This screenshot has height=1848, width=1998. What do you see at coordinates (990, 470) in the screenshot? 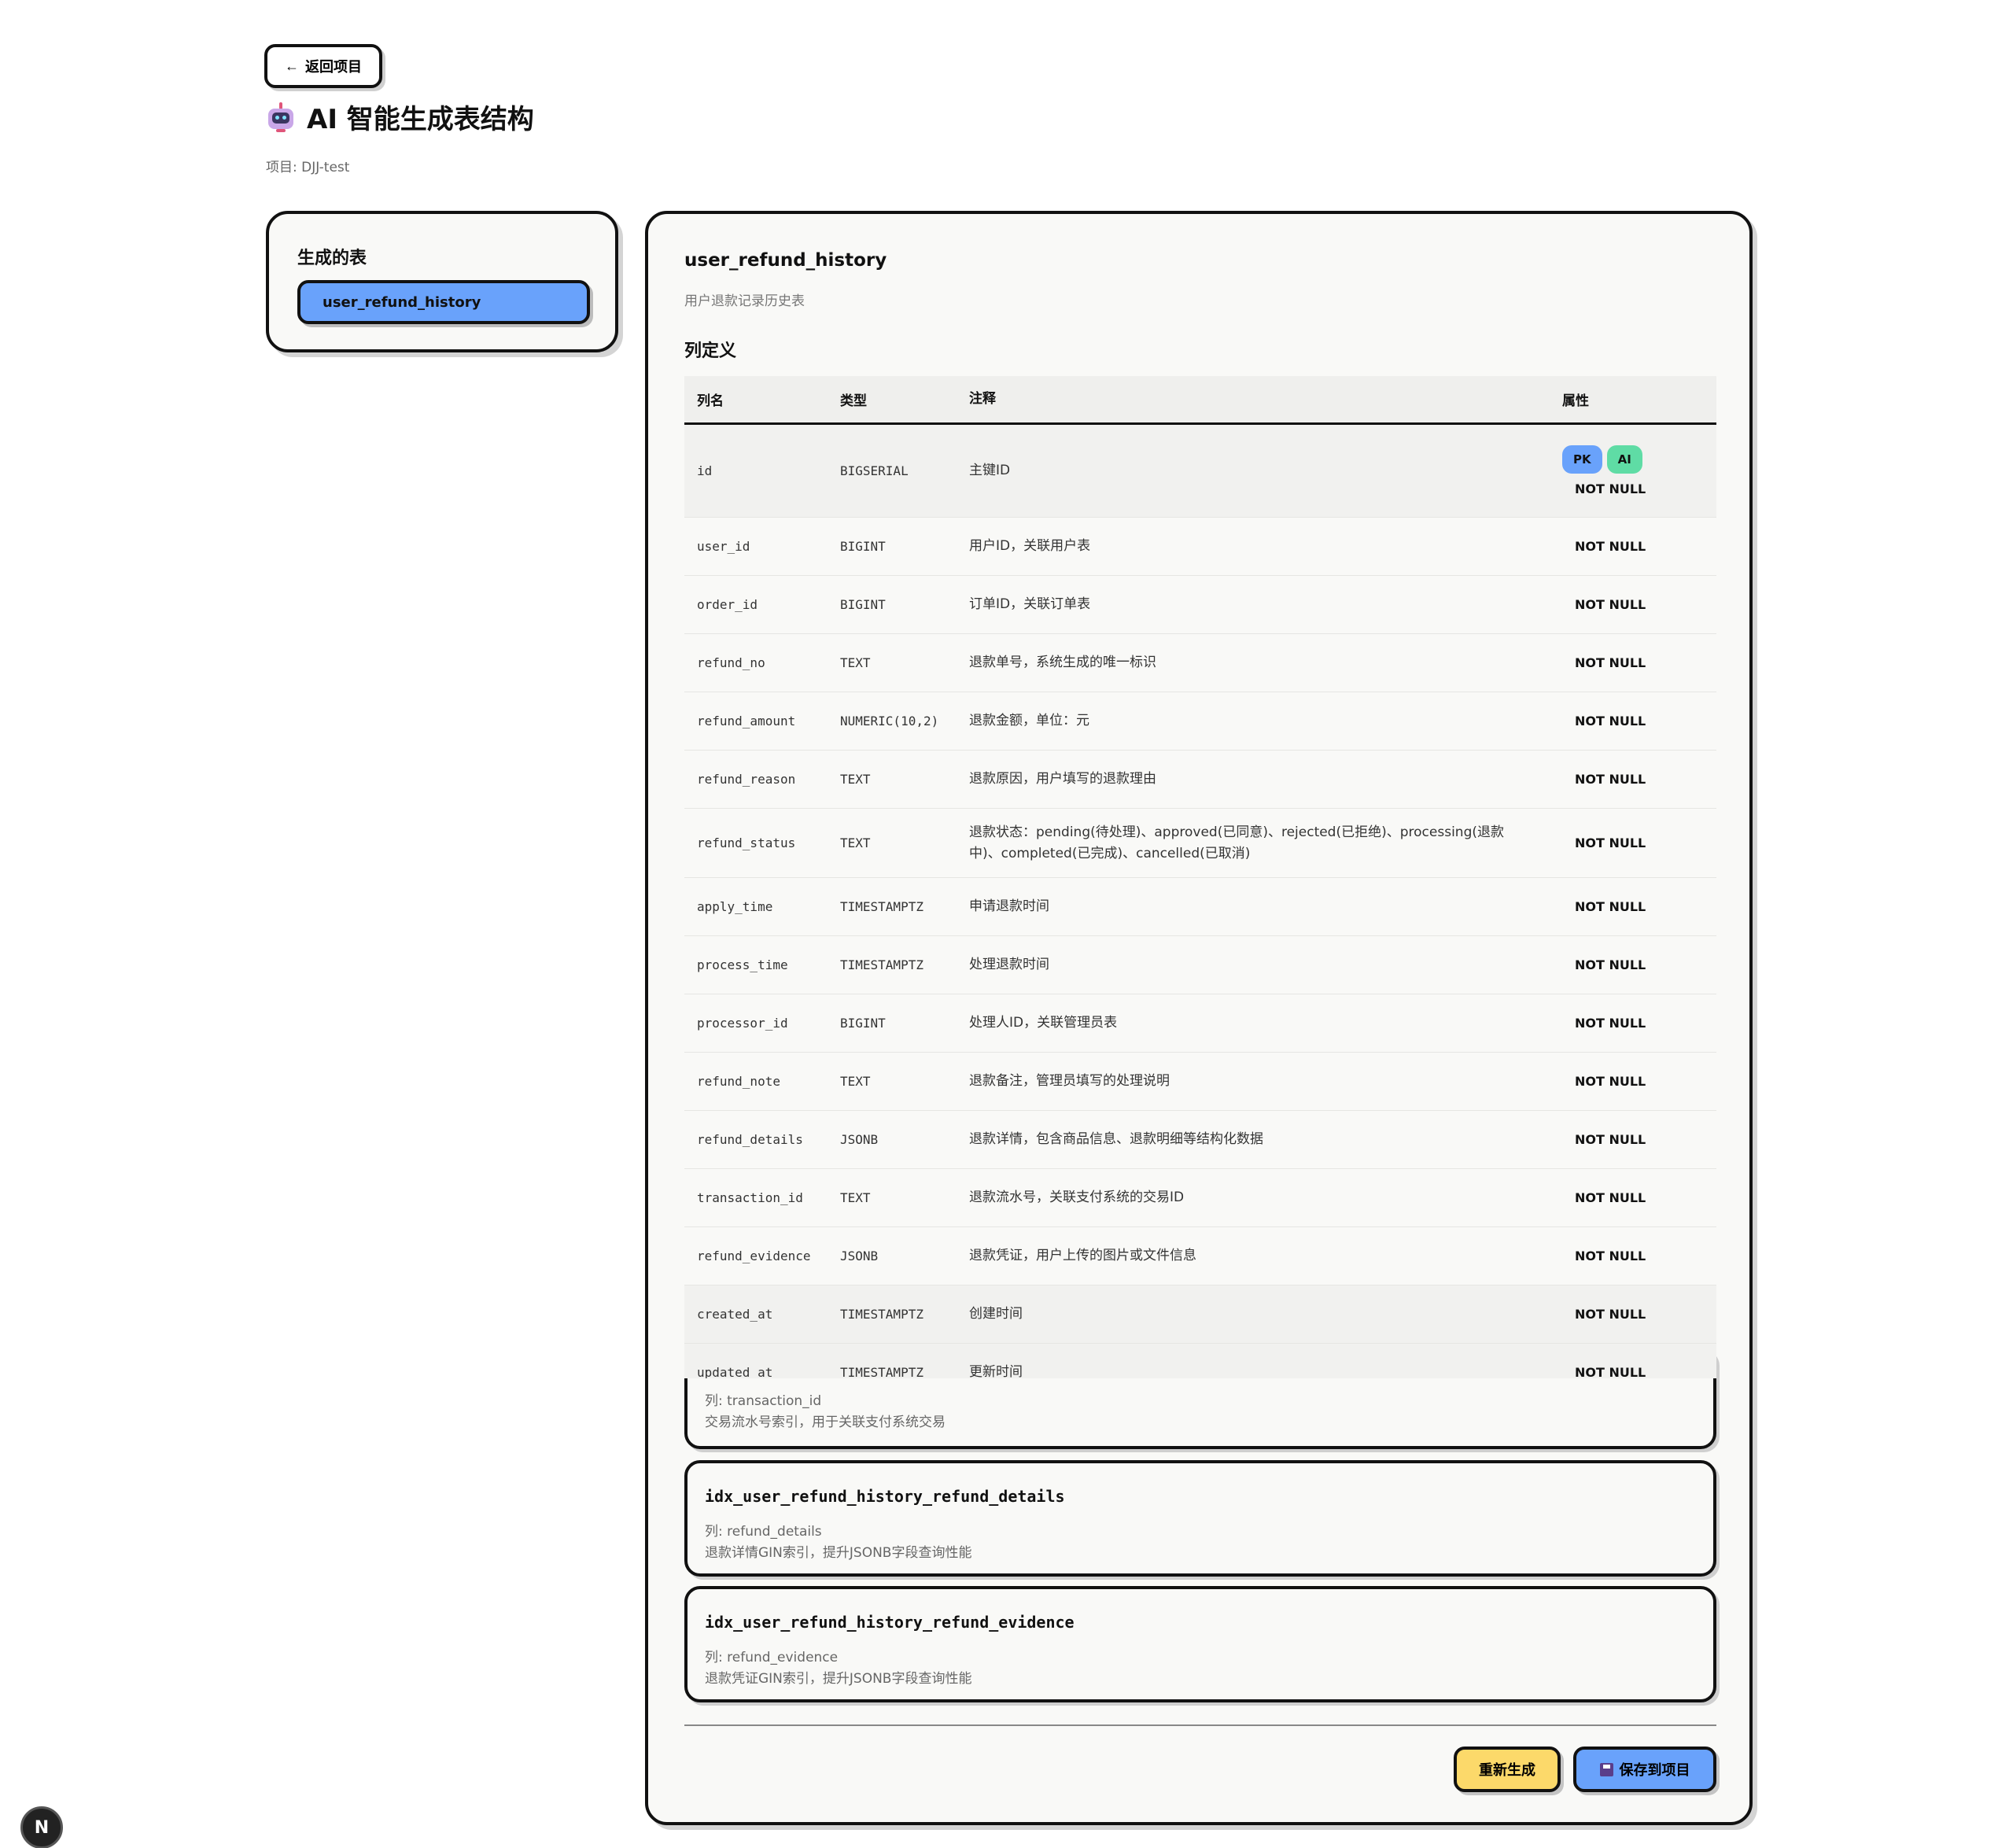
I see `column-comment: 主键ID` at bounding box center [990, 470].